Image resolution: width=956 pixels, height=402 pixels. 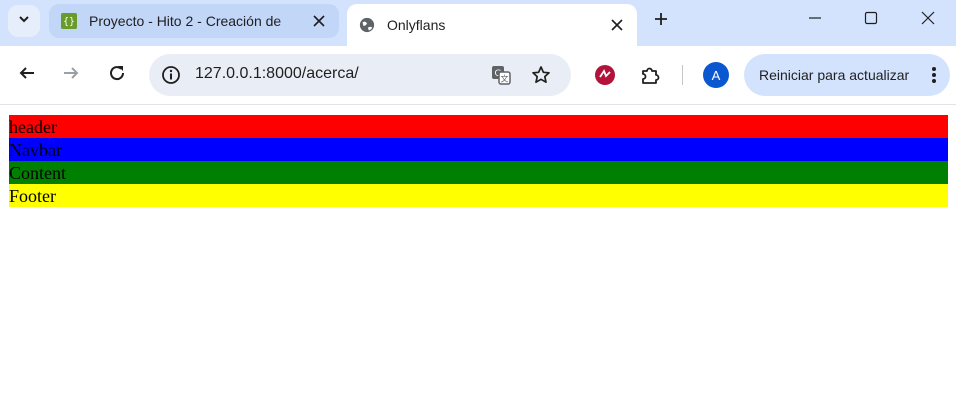 I want to click on tab-title: Onlyflans, so click(x=416, y=25).